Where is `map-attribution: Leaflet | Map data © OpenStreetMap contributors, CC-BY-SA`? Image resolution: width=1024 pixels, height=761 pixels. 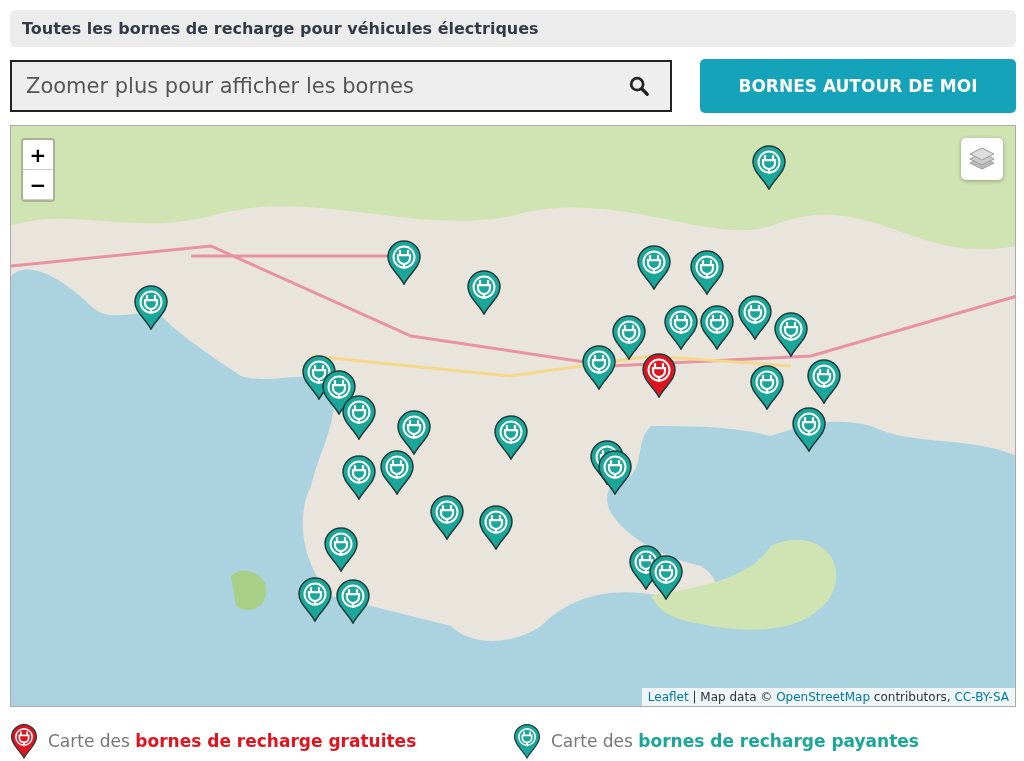
map-attribution: Leaflet | Map data © OpenStreetMap contributors, CC-BY-SA is located at coordinates (828, 697).